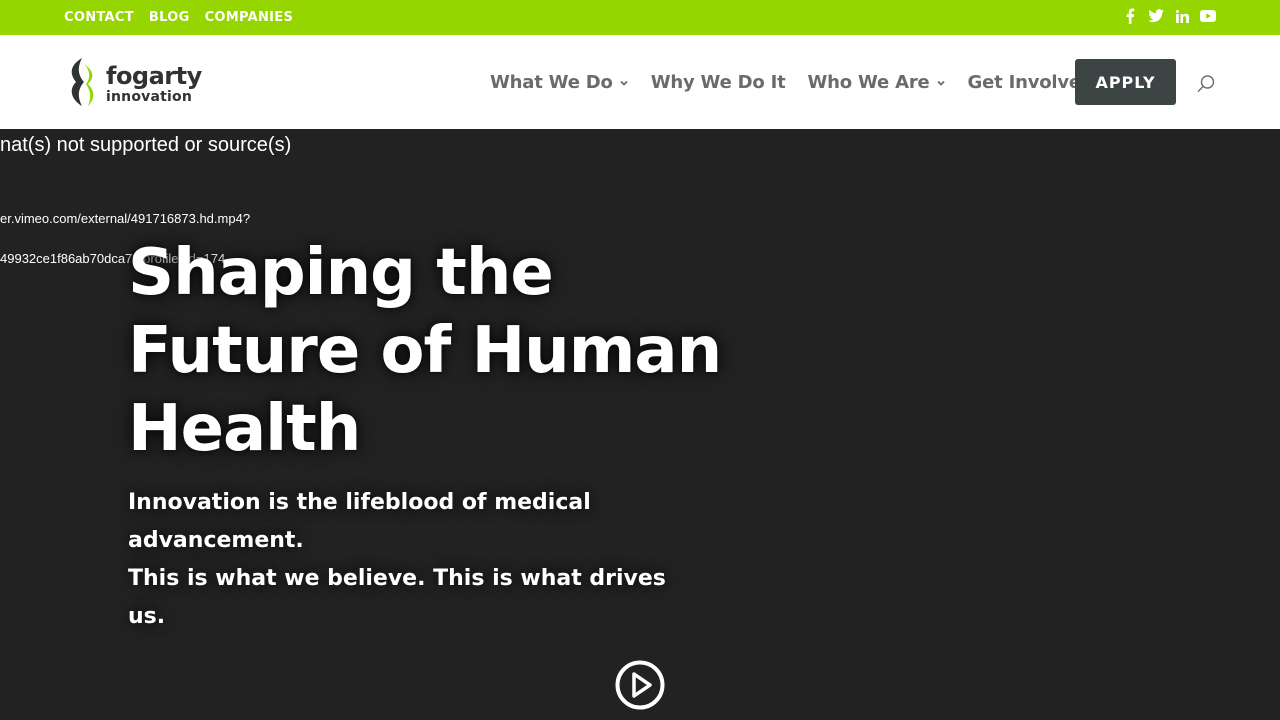  I want to click on top-link-blog: BLOG, so click(169, 17).